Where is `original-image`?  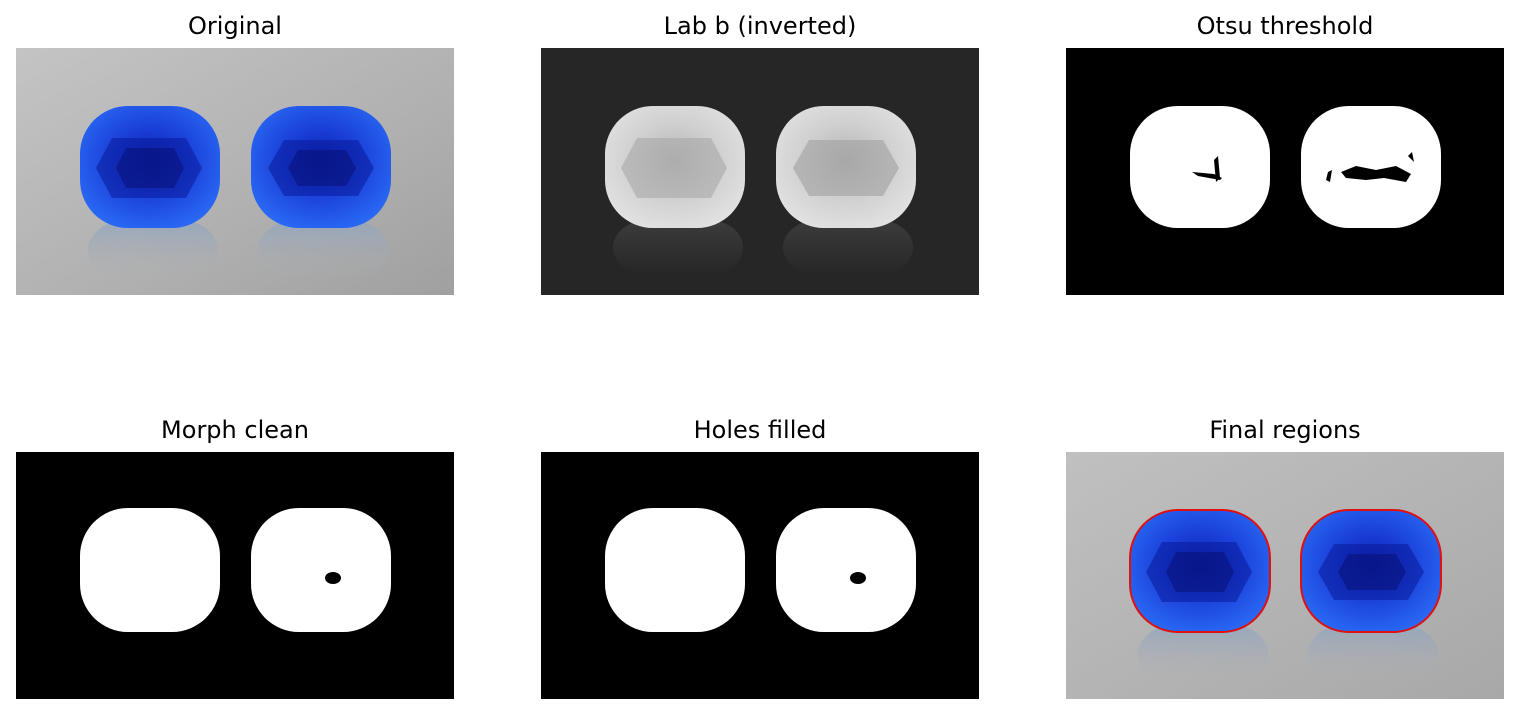
original-image is located at coordinates (235, 171).